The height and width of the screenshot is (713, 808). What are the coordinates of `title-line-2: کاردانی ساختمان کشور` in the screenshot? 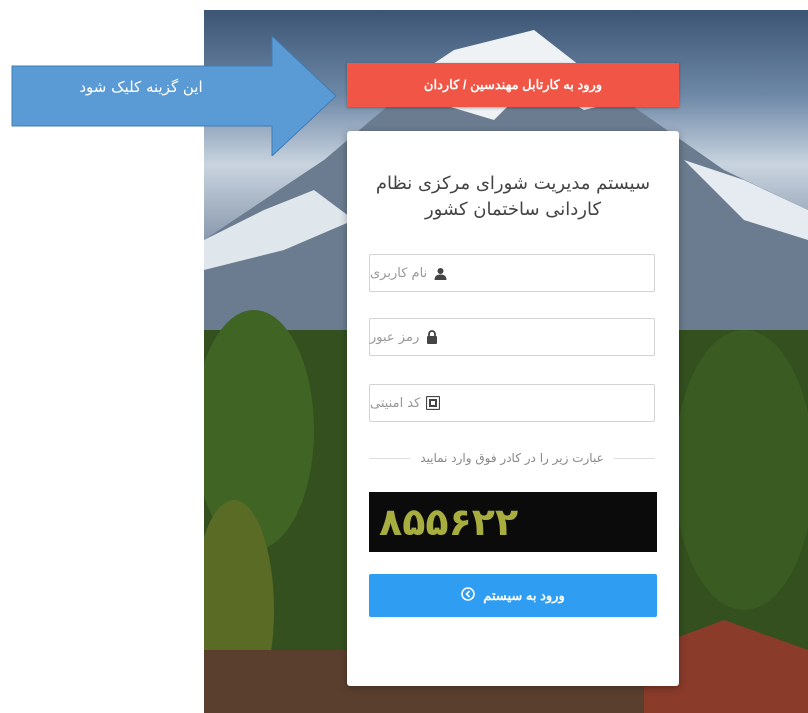 It's located at (513, 209).